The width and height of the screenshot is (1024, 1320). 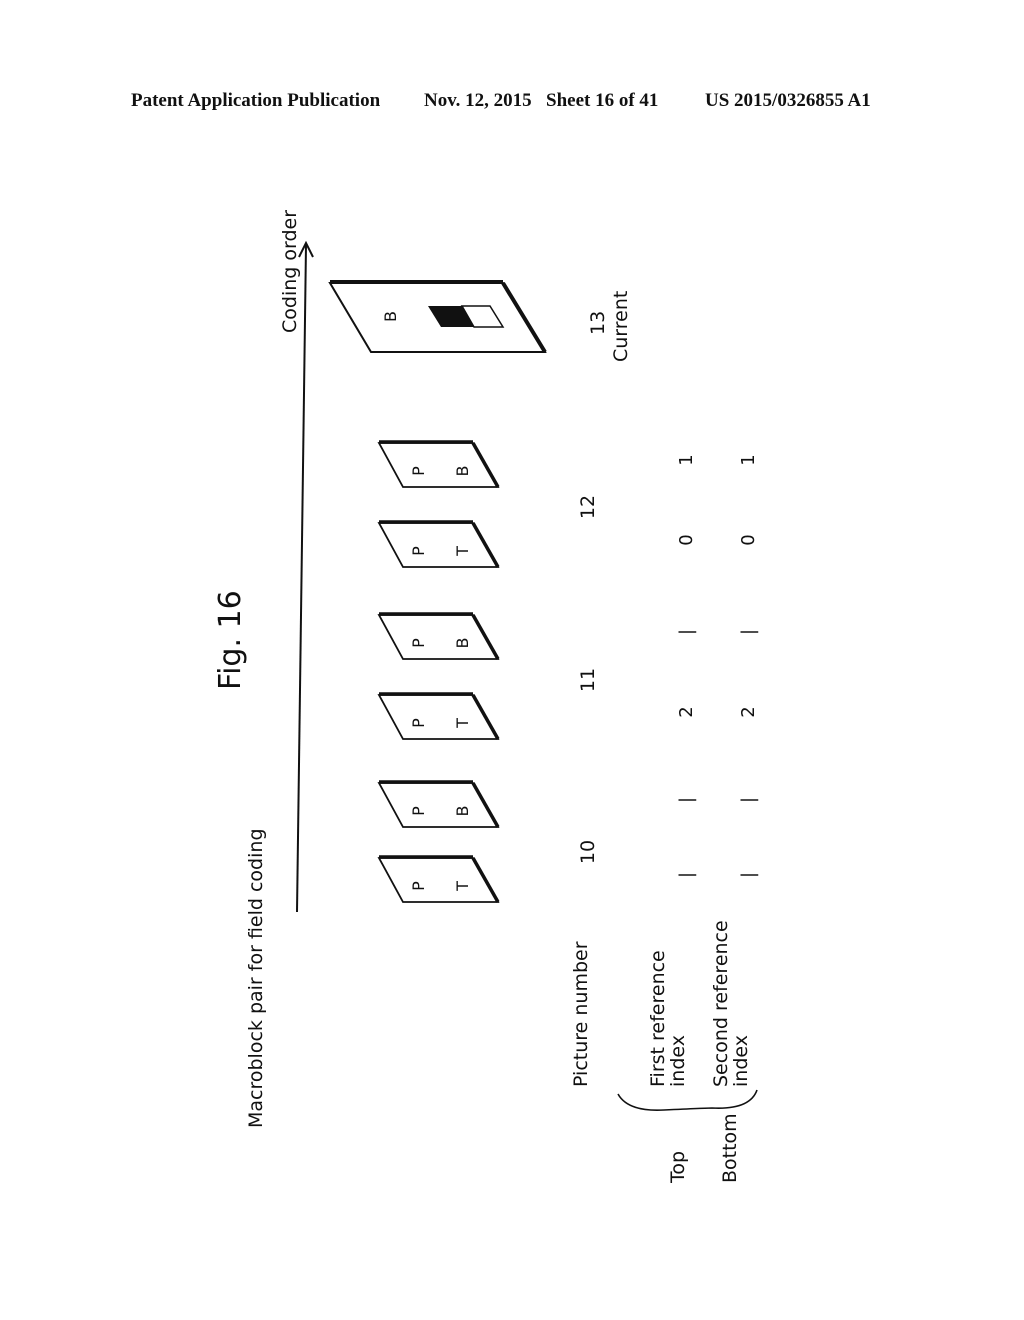 What do you see at coordinates (621, 326) in the screenshot?
I see `current-label: Current` at bounding box center [621, 326].